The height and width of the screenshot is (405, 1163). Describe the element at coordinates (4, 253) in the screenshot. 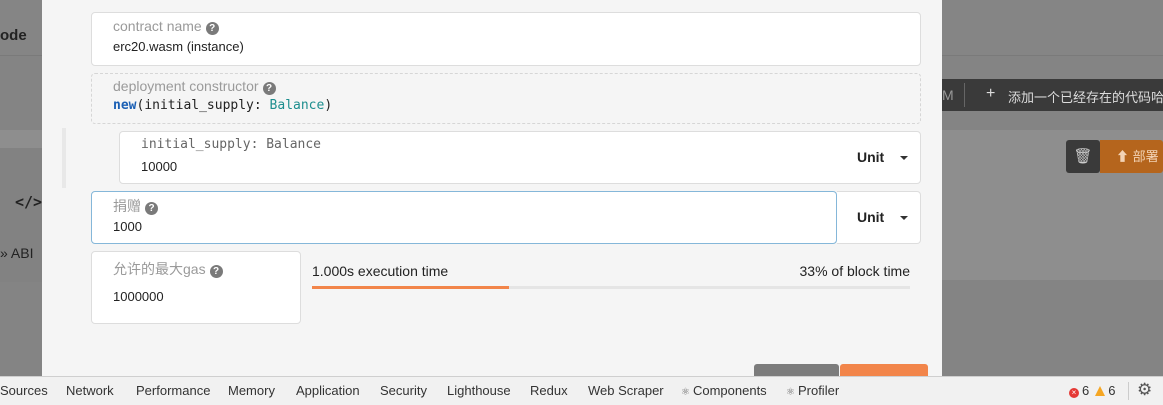

I see `double-chevron-icon: »` at that location.